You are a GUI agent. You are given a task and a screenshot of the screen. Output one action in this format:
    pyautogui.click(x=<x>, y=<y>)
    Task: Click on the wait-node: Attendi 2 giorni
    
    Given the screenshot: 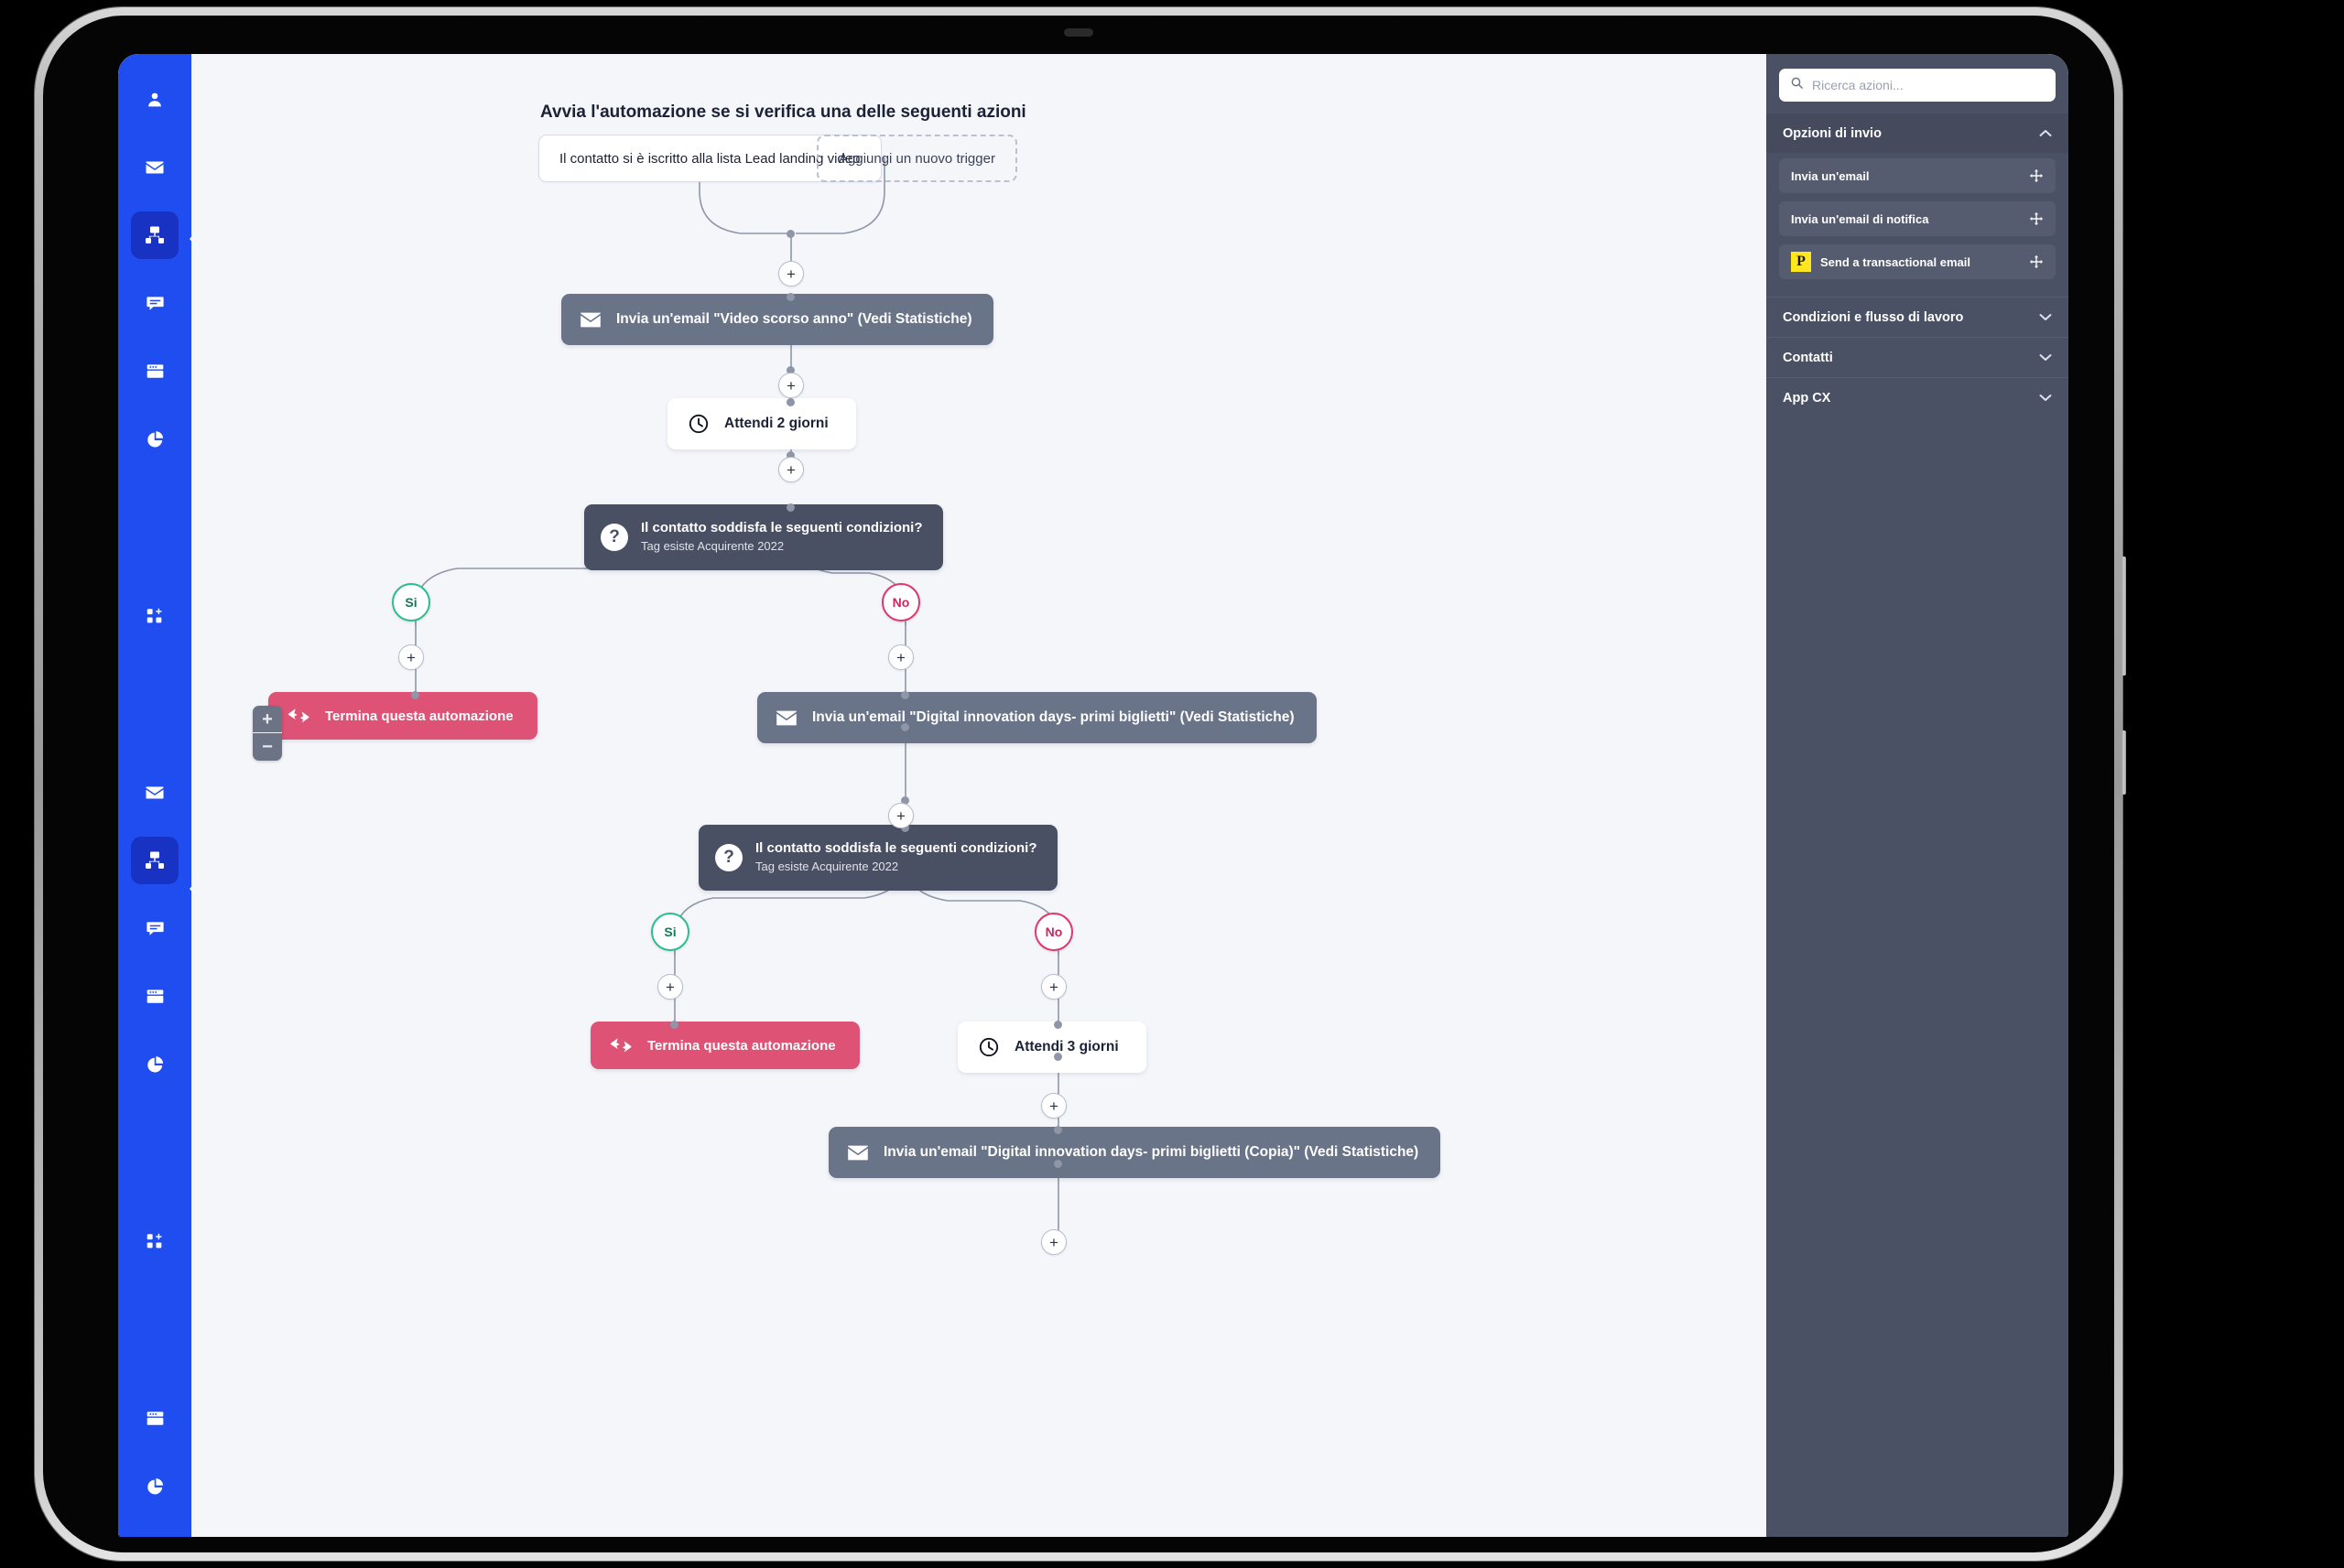 What is the action you would take?
    pyautogui.click(x=761, y=423)
    